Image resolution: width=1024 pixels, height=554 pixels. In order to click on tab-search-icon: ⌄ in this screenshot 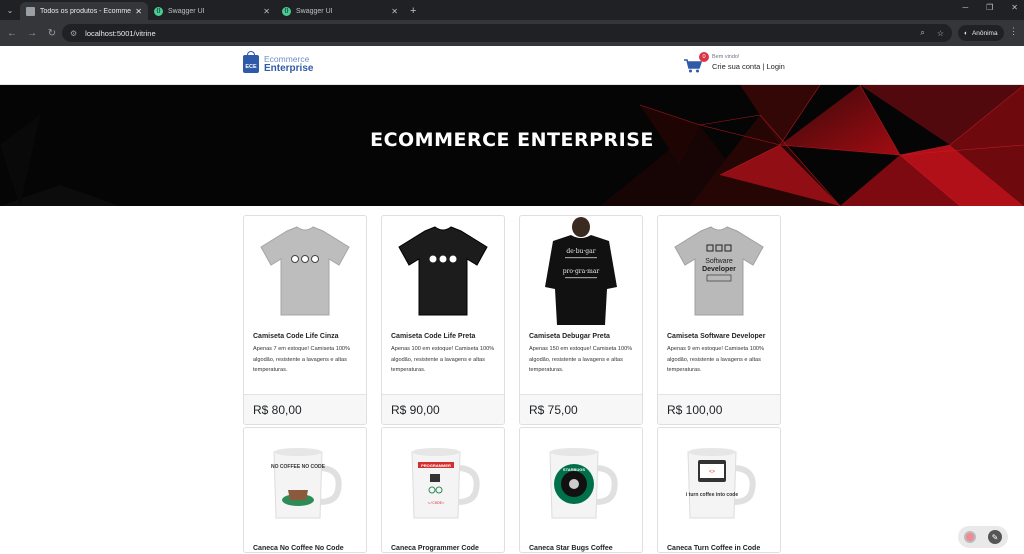, I will do `click(10, 10)`.